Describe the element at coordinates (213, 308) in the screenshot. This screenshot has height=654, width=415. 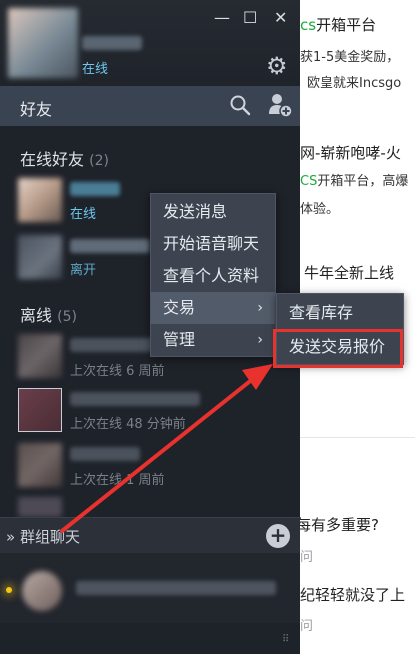
I see `menu-item-trade: 交易 ›` at that location.